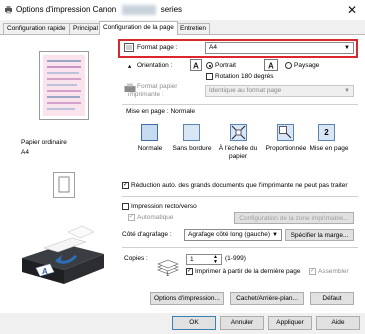  Describe the element at coordinates (183, 111) in the screenshot. I see `layout-value: Normale` at that location.